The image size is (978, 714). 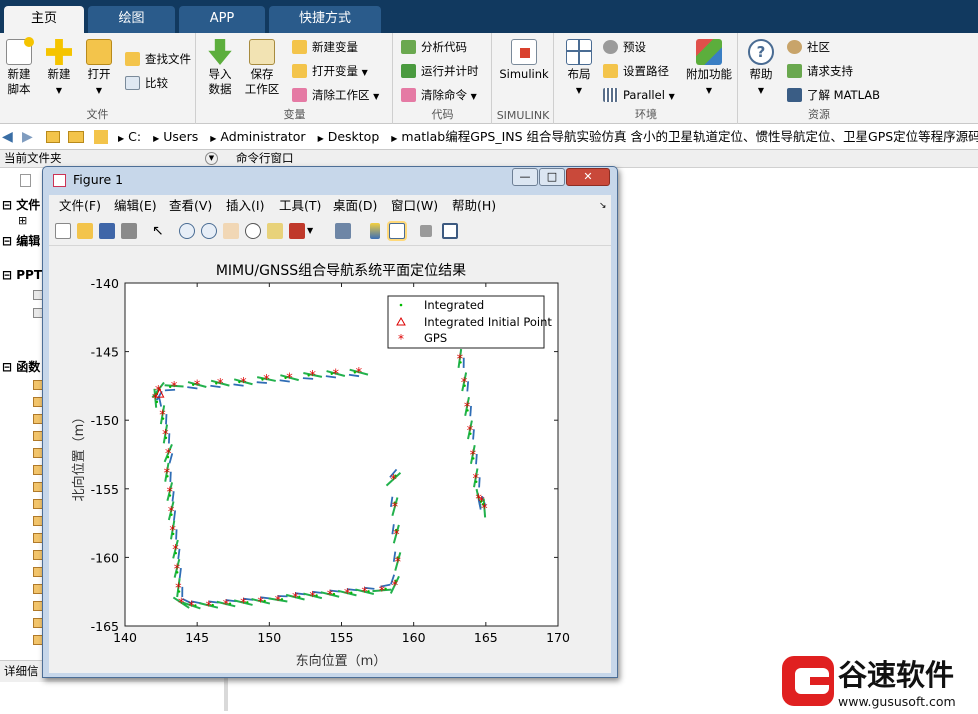 I want to click on learn-matlab-button: 了解 MATLAB, so click(x=833, y=95).